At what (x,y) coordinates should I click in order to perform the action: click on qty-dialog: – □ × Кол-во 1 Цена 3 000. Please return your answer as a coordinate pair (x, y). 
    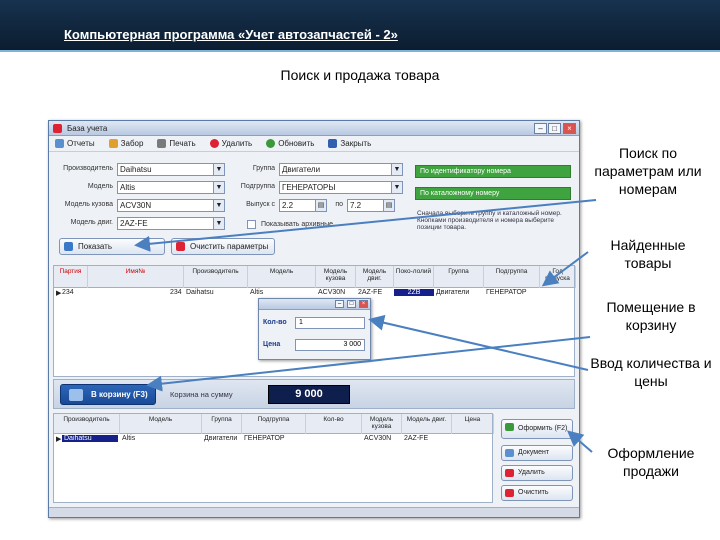
    Looking at the image, I should click on (314, 329).